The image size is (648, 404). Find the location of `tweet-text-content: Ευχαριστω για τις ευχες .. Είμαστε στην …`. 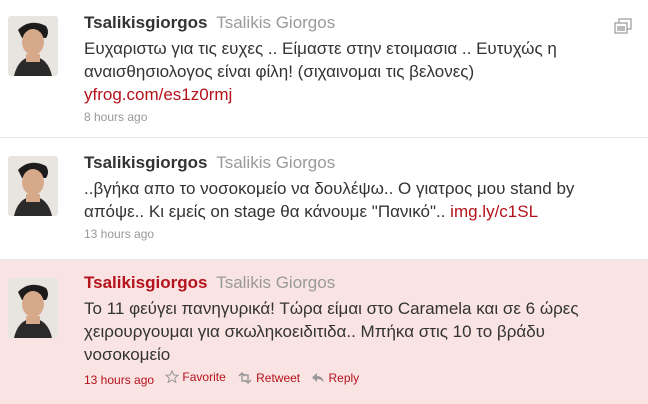

tweet-text-content: Ευχαριστω για τις ευχες .. Είμαστε στην … is located at coordinates (320, 60).